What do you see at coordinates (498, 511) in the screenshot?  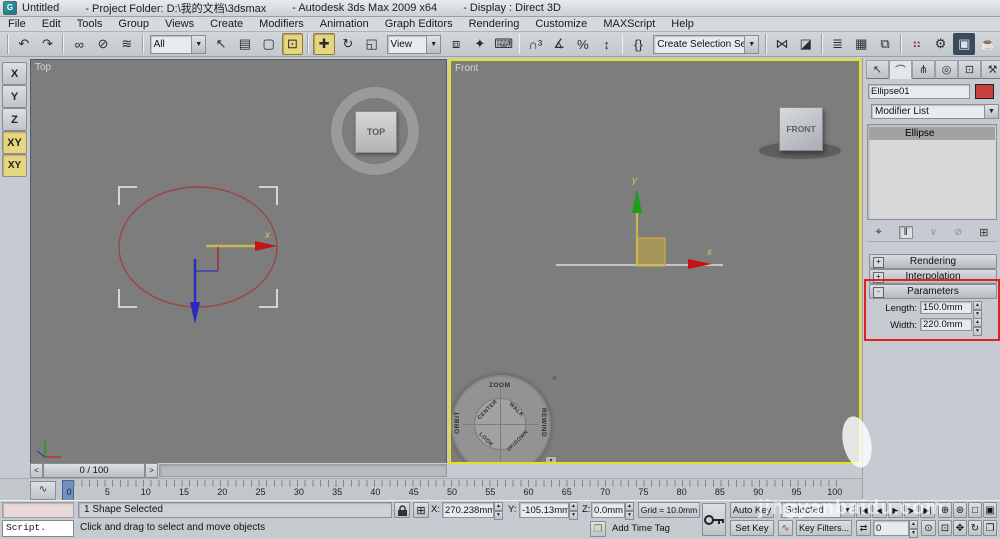 I see `x-coord-spinner: ▲ ▼` at bounding box center [498, 511].